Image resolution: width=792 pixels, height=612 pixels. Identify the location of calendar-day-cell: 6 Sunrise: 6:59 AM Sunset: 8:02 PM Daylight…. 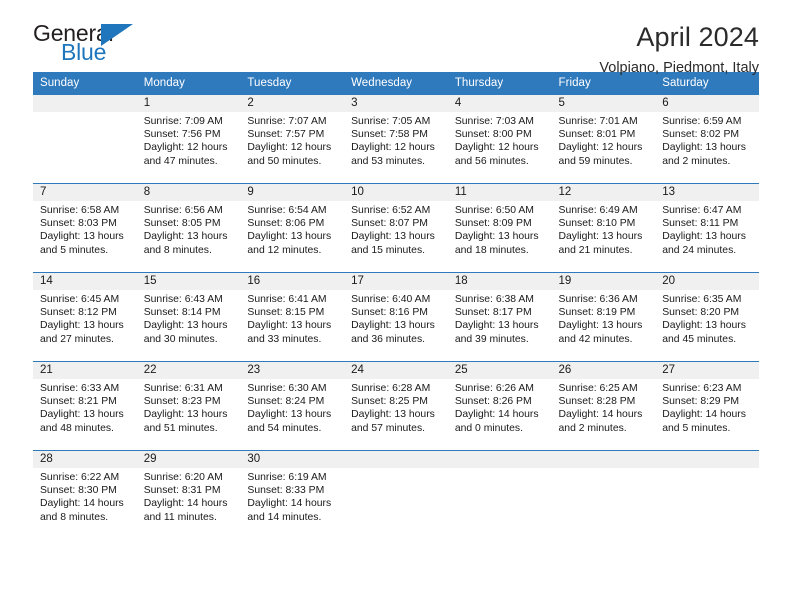
(707, 139).